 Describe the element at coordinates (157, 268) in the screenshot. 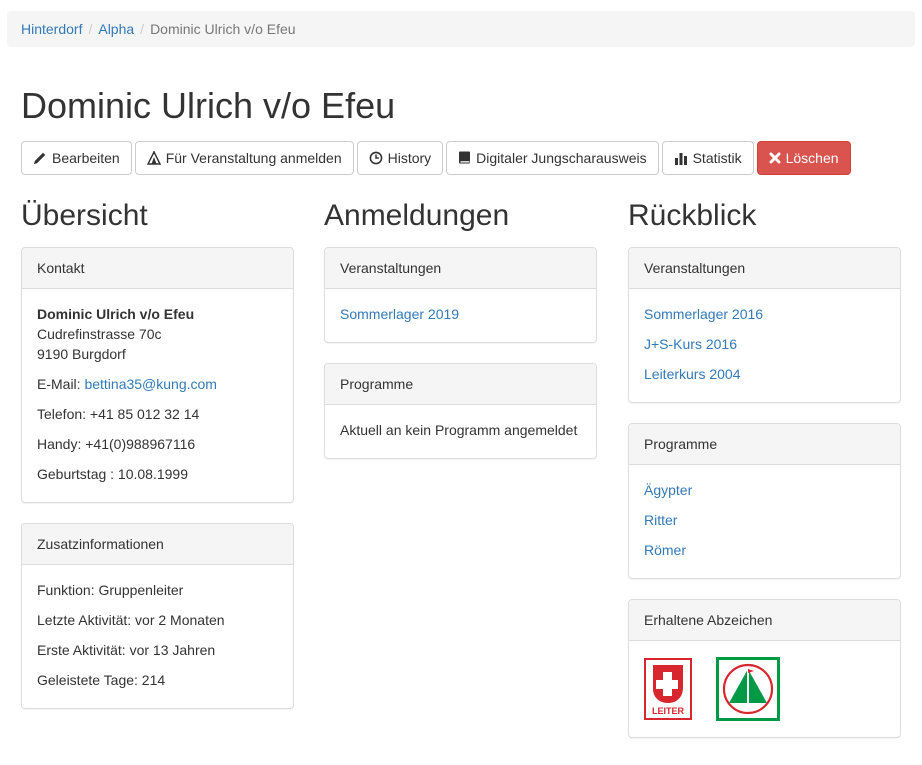

I see `contact-panel-title: Kontakt` at that location.